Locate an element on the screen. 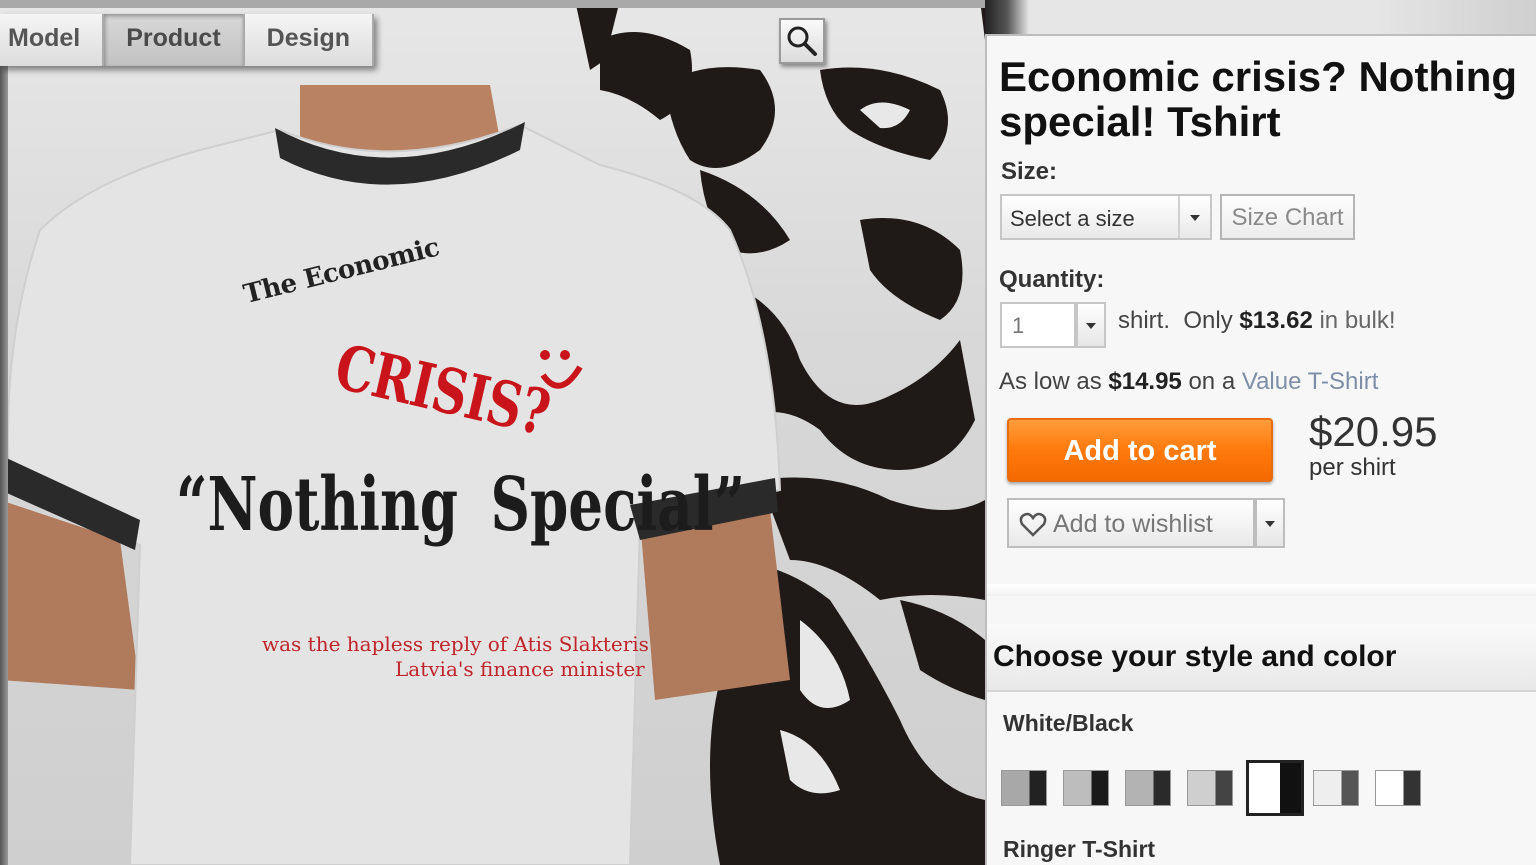 This screenshot has width=1536, height=865. bulk-price-note: shirt. Only $13.62 in bulk! is located at coordinates (1257, 321).